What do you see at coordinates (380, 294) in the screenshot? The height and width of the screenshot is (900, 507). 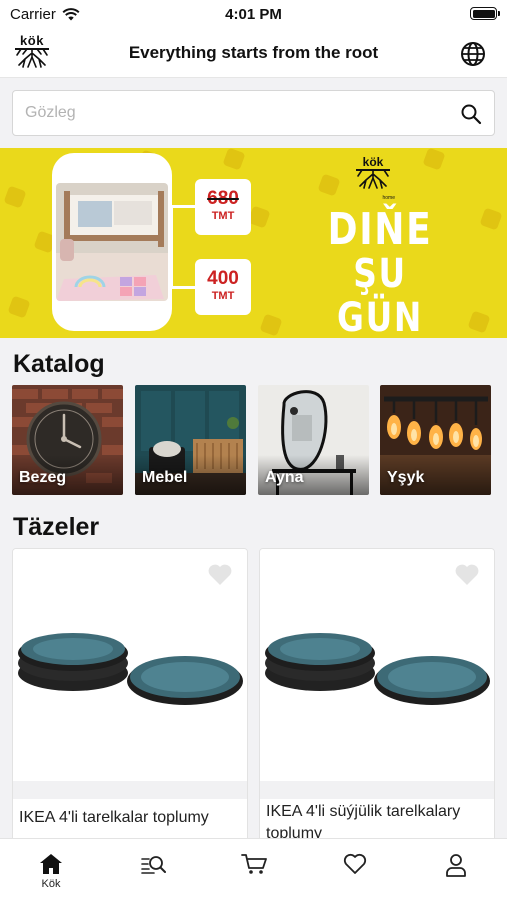 I see `promo-line-2: ŞU GÜN` at bounding box center [380, 294].